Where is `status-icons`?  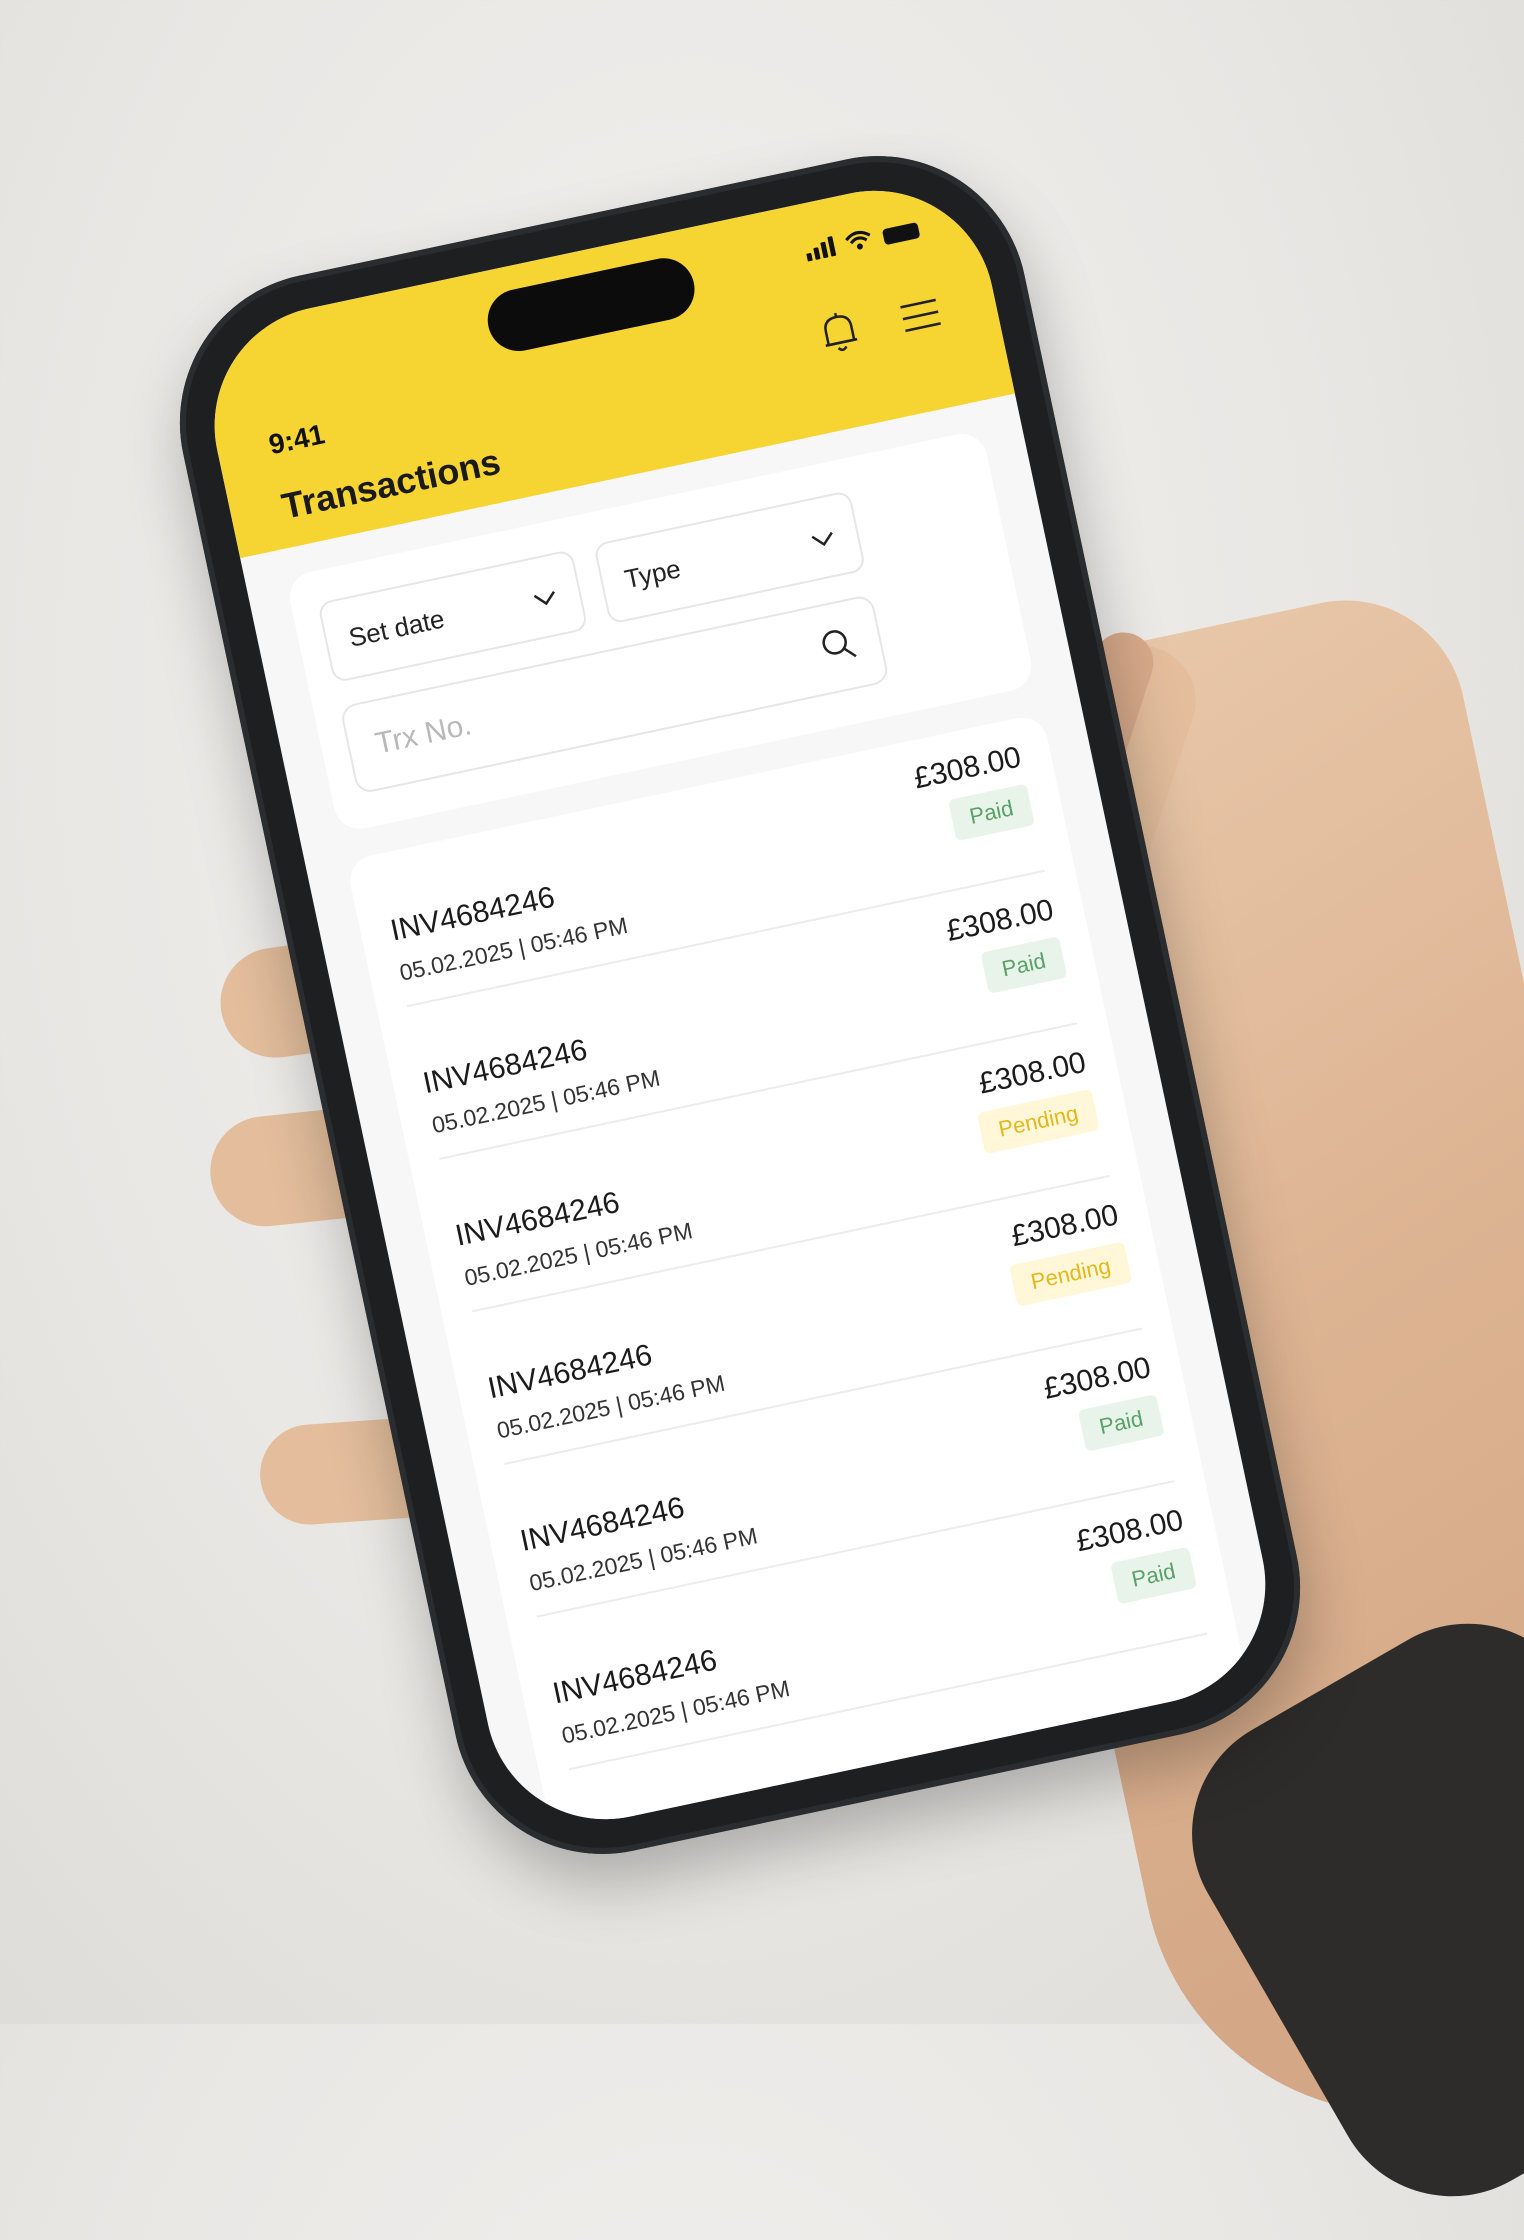
status-icons is located at coordinates (862, 240).